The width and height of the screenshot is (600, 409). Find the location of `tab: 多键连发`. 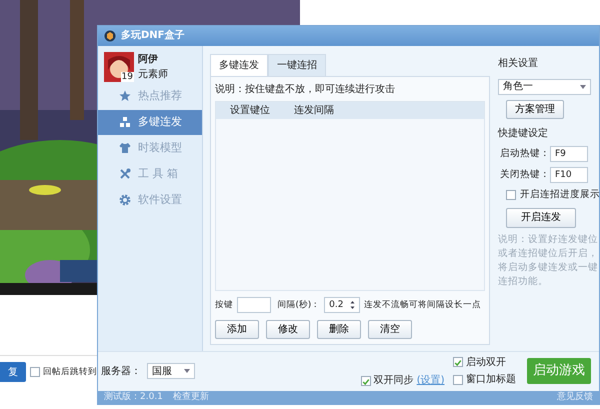

tab: 多键连发 is located at coordinates (239, 65).